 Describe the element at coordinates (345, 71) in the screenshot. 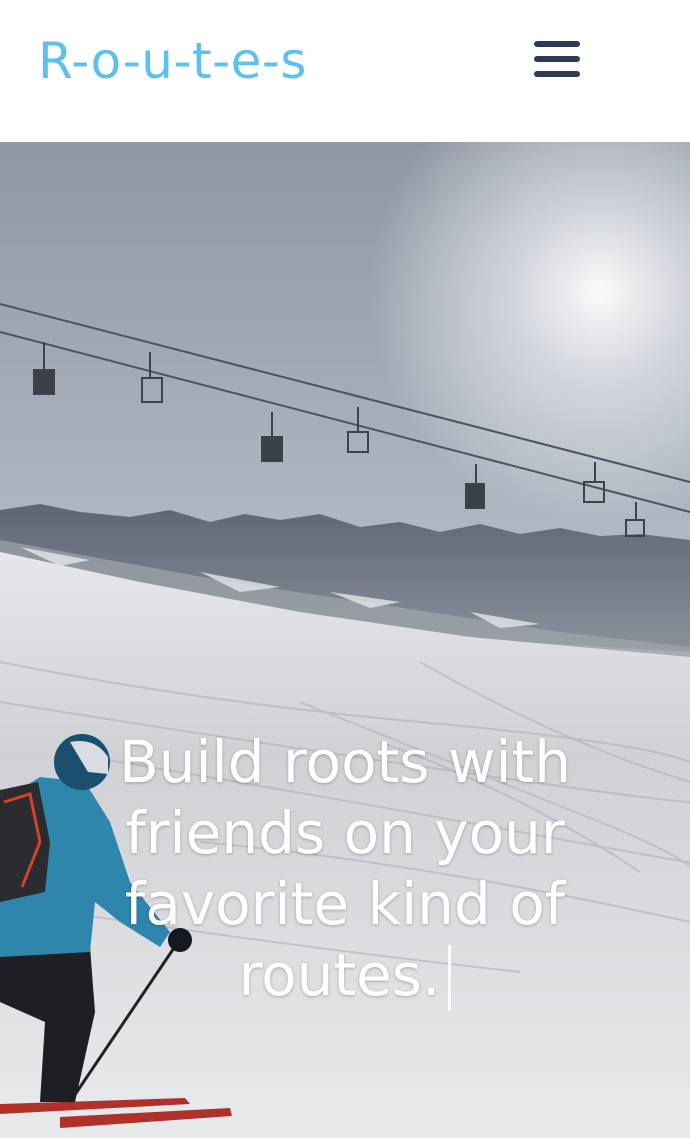

I see `site-header: R-o-u-t-e-s` at that location.